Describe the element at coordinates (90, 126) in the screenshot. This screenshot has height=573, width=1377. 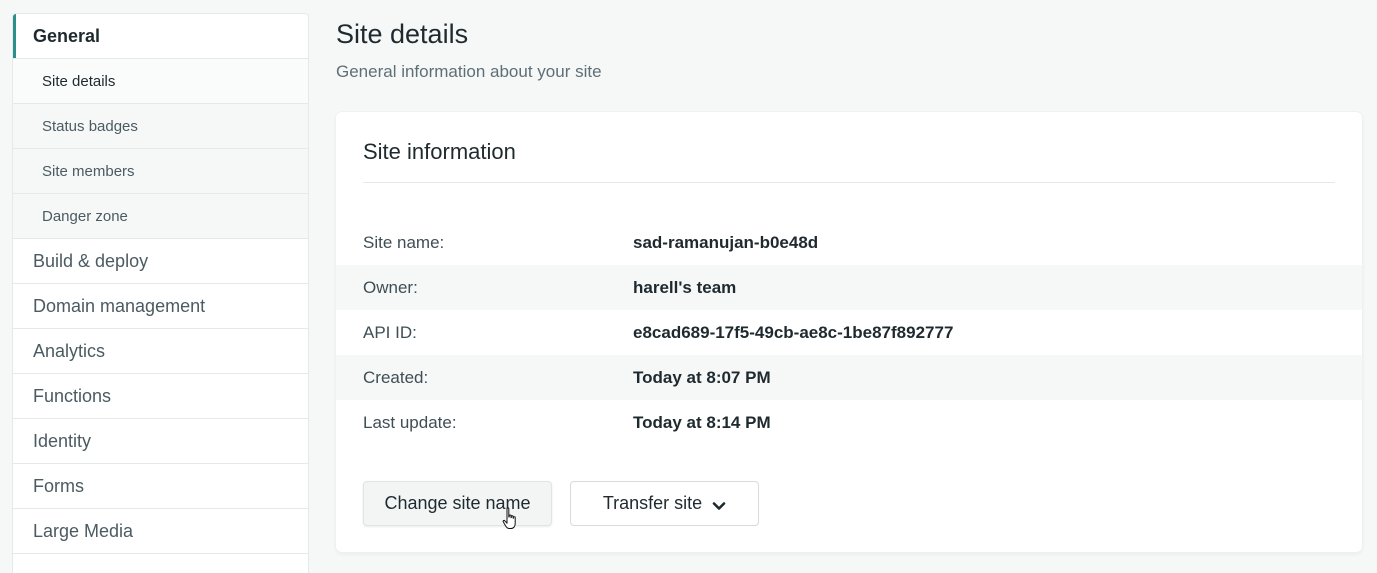
I see `sidebar-subitem-label: Status badges` at that location.